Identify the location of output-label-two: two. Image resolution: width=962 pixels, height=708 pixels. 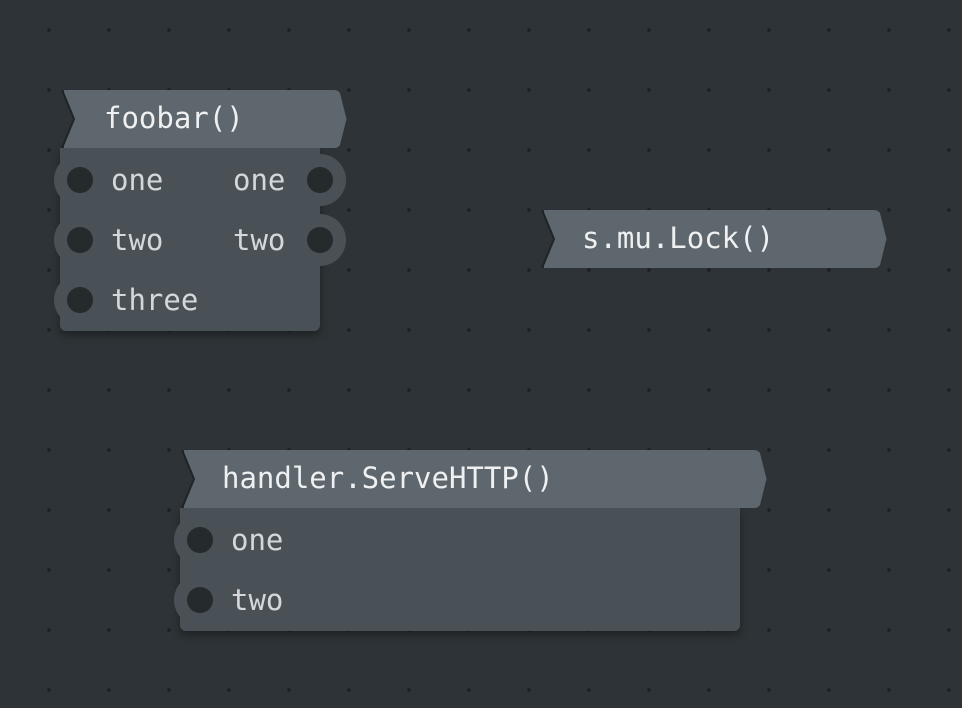
(259, 240).